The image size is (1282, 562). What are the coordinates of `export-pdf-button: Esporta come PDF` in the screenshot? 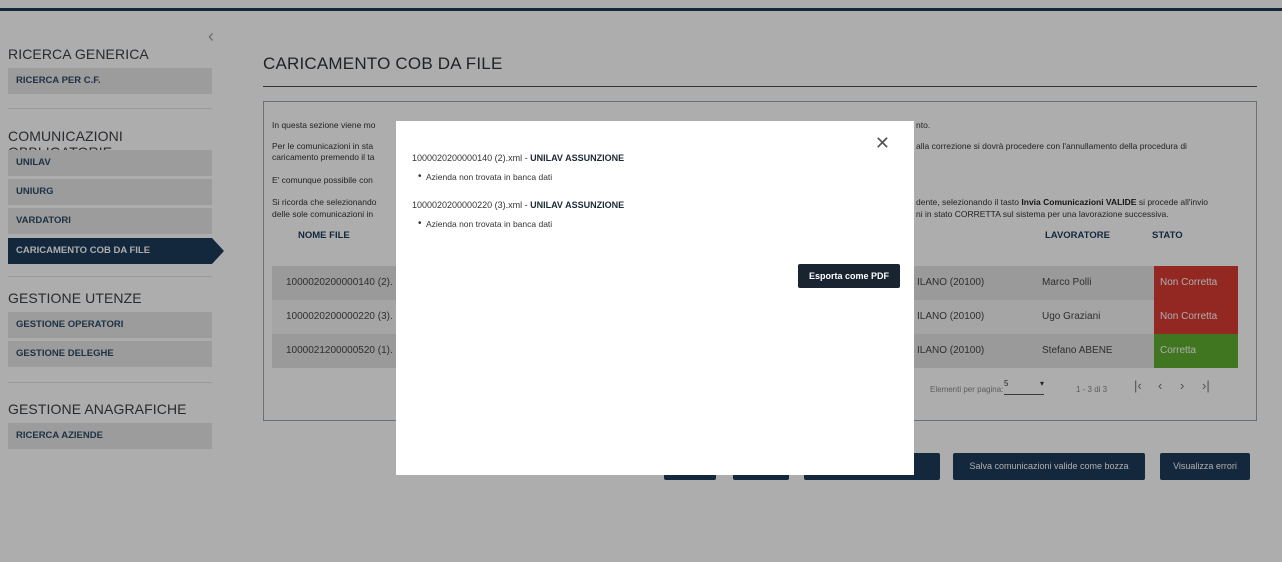 It's located at (849, 276).